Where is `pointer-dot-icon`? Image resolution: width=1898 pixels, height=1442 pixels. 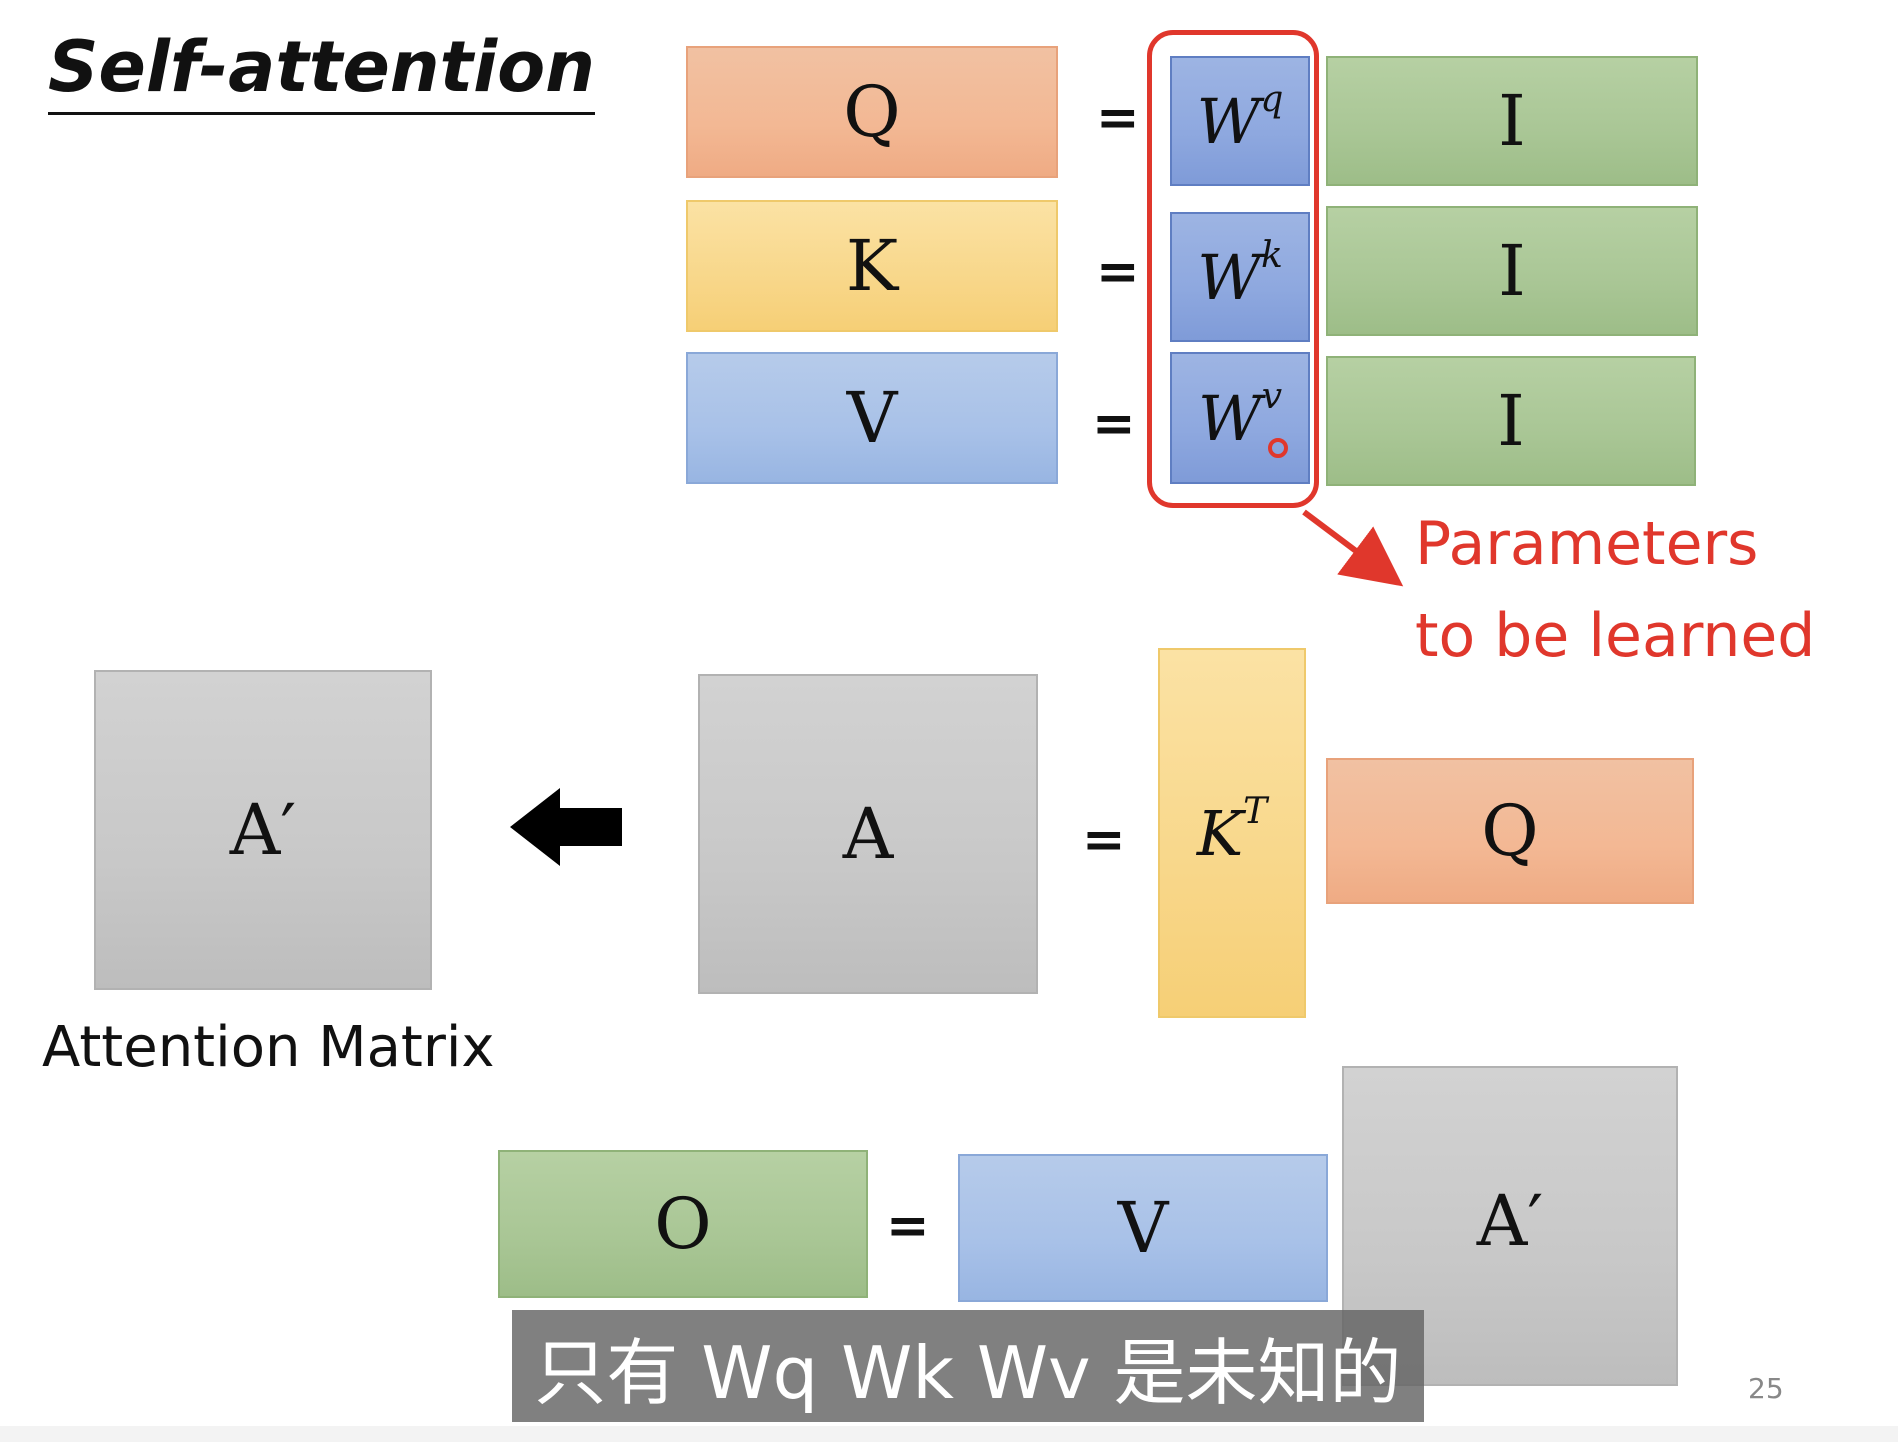
pointer-dot-icon is located at coordinates (1278, 448).